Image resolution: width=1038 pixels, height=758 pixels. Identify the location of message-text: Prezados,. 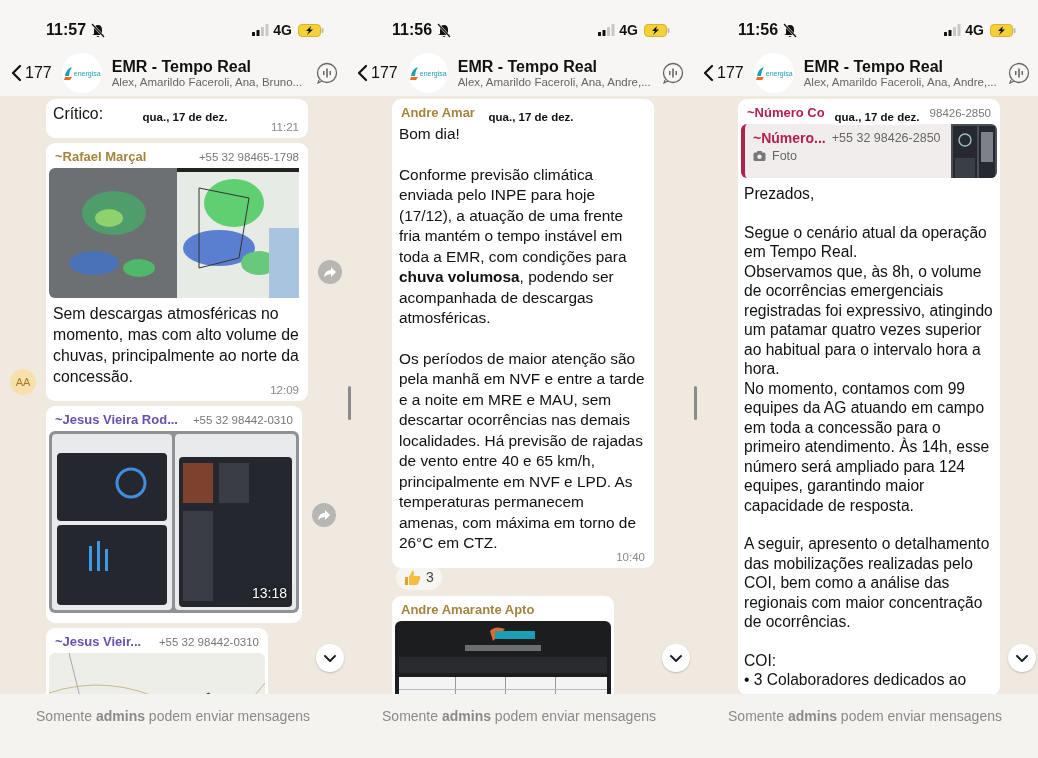
(779, 194).